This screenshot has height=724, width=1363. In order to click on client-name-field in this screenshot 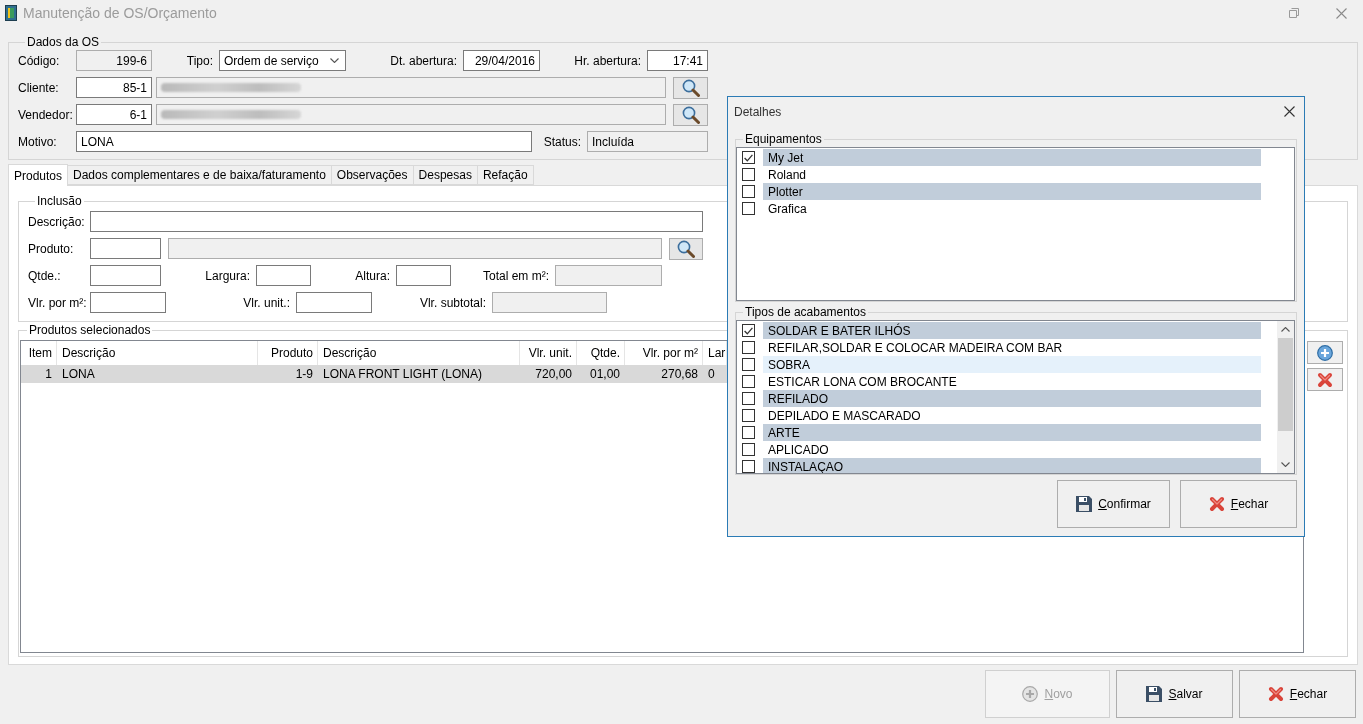, I will do `click(411, 87)`.